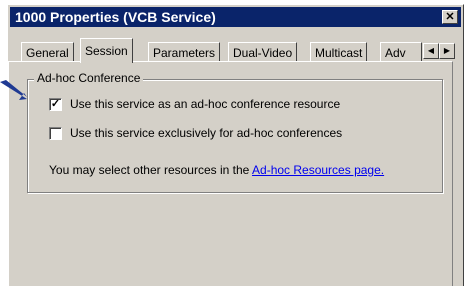 This screenshot has height=286, width=465. What do you see at coordinates (184, 52) in the screenshot?
I see `tab-parameters: Parameters` at bounding box center [184, 52].